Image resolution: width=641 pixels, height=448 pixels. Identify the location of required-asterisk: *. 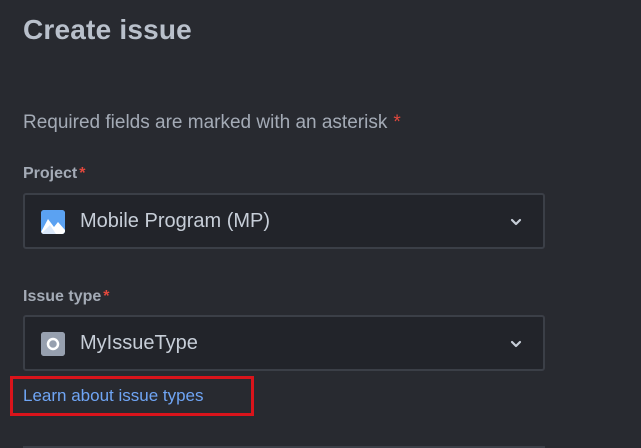
(397, 122).